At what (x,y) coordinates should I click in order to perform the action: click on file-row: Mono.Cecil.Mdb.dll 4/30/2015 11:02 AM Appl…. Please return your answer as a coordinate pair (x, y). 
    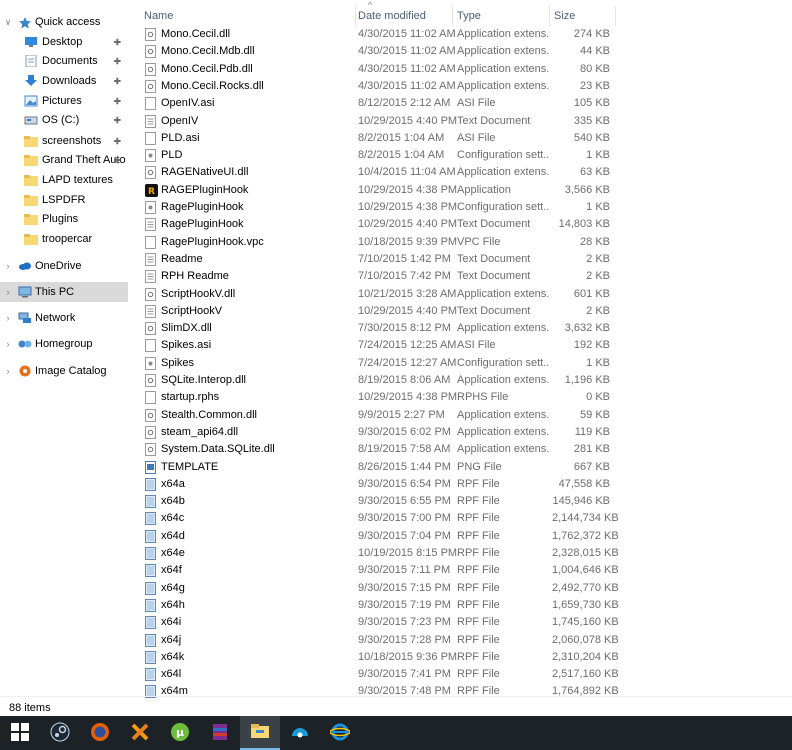
    Looking at the image, I should click on (460, 51).